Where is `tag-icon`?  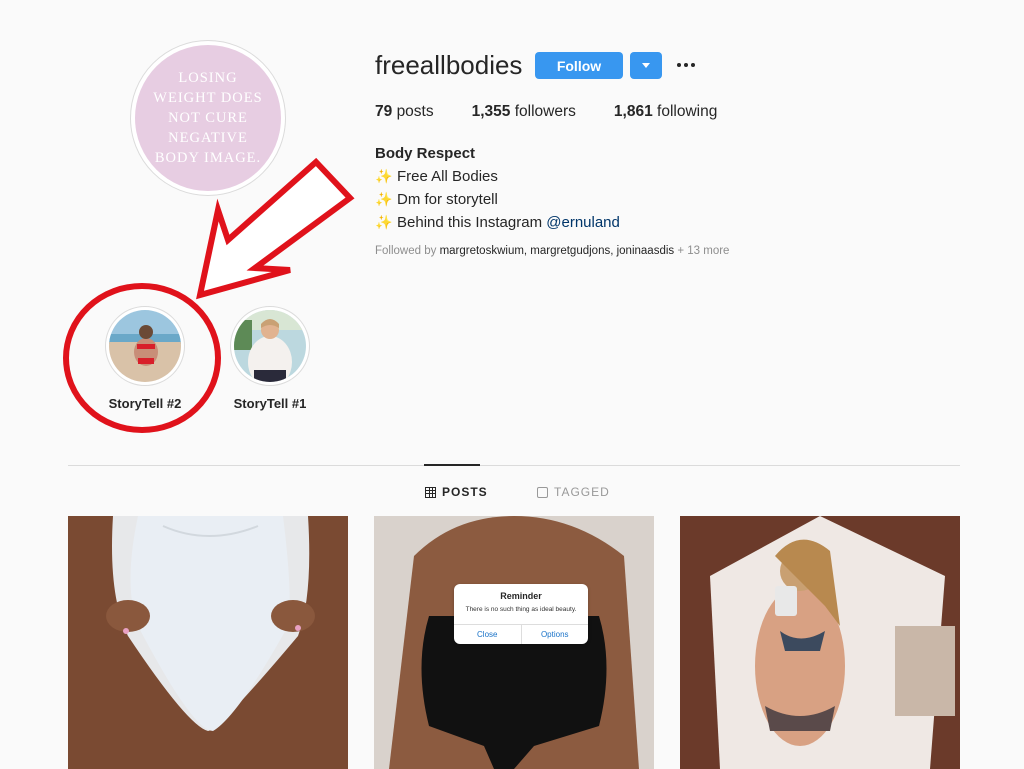 tag-icon is located at coordinates (542, 492).